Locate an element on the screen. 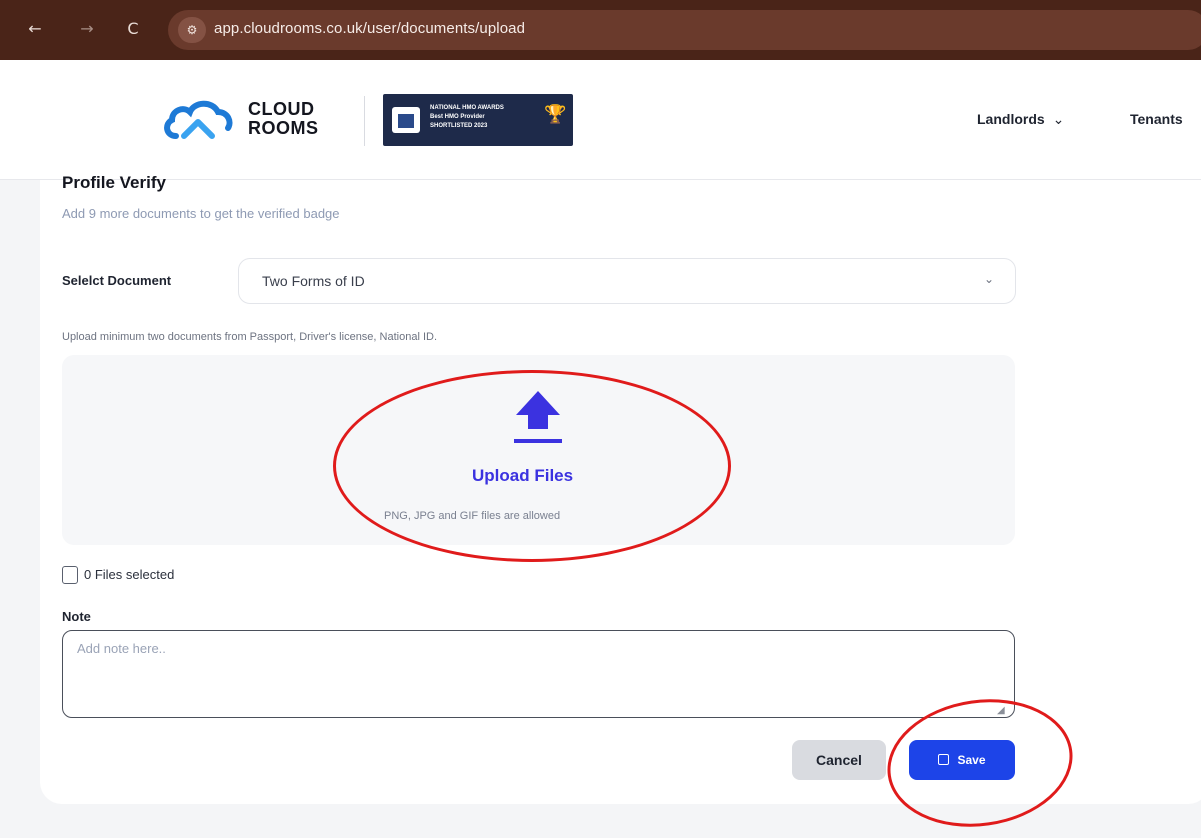  award-line-2: Best HMO Provider is located at coordinates (457, 117).